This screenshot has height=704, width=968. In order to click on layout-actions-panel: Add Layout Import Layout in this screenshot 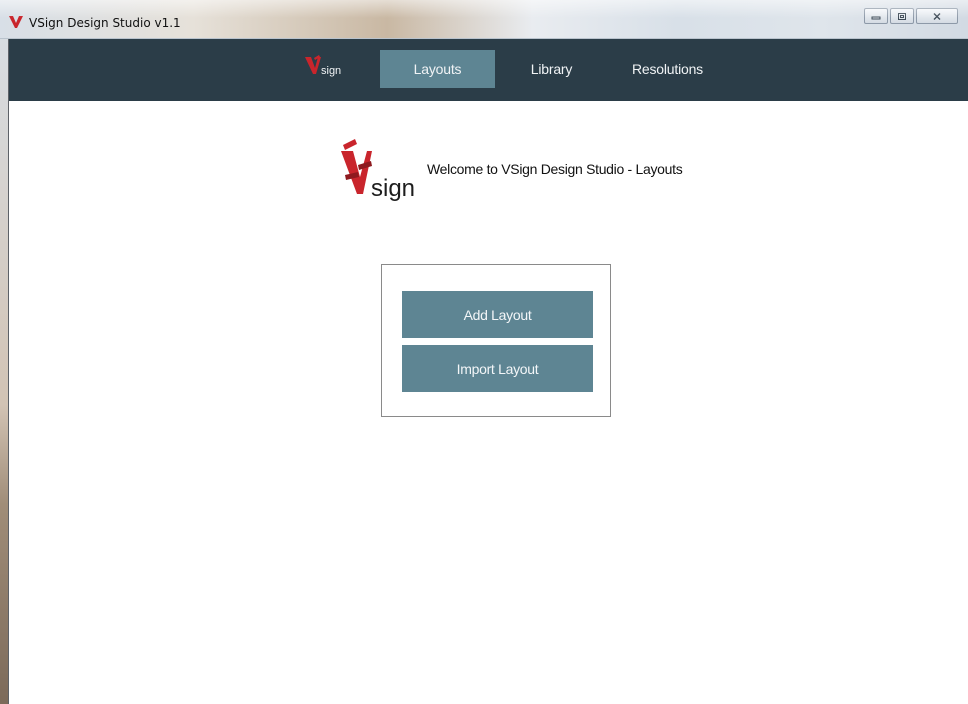, I will do `click(496, 340)`.